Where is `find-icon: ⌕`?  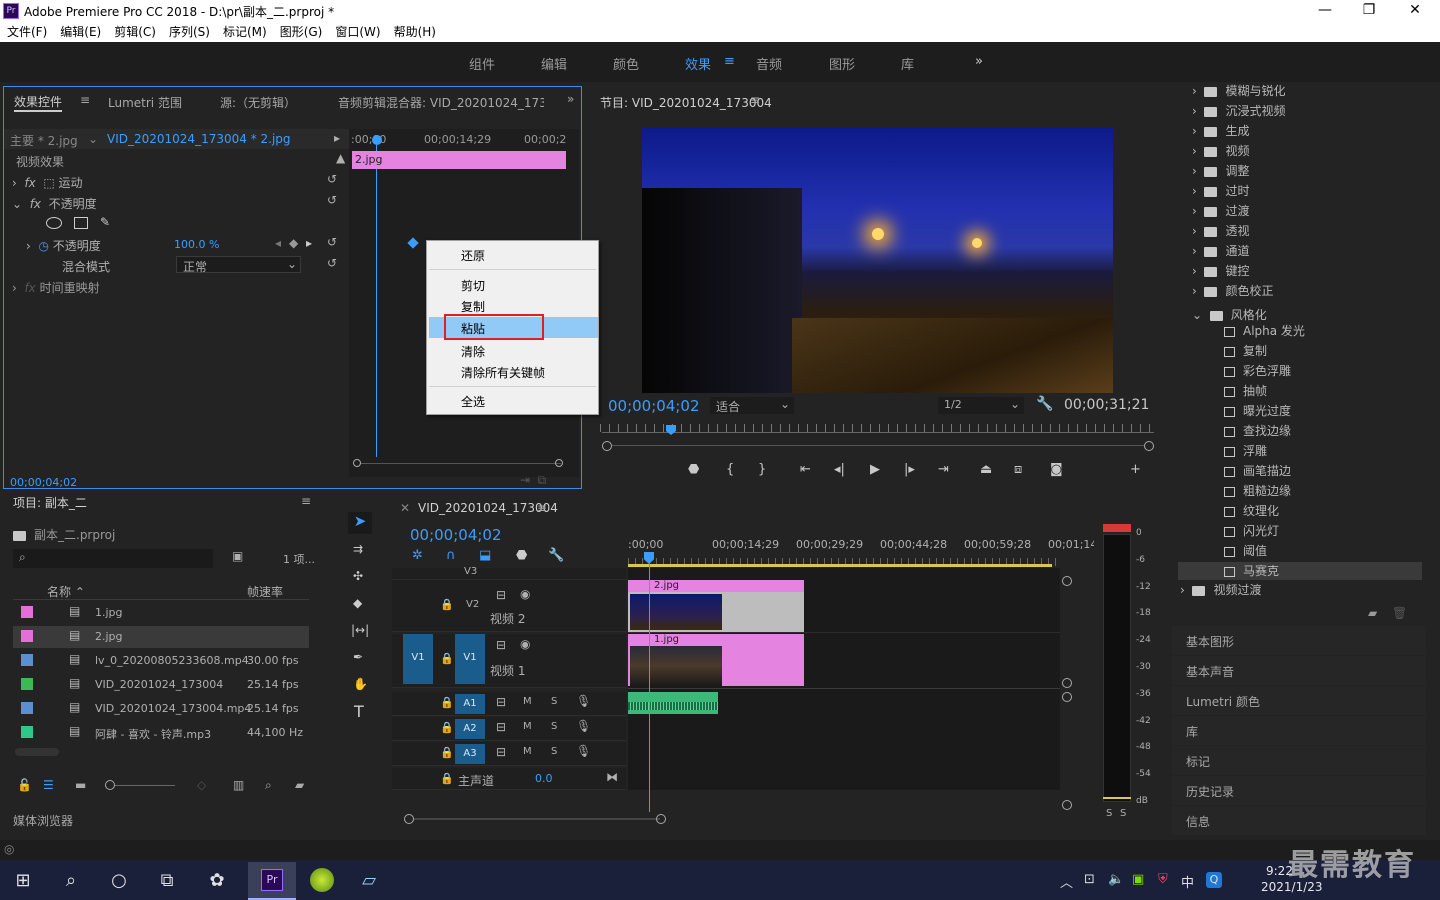 find-icon: ⌕ is located at coordinates (268, 785).